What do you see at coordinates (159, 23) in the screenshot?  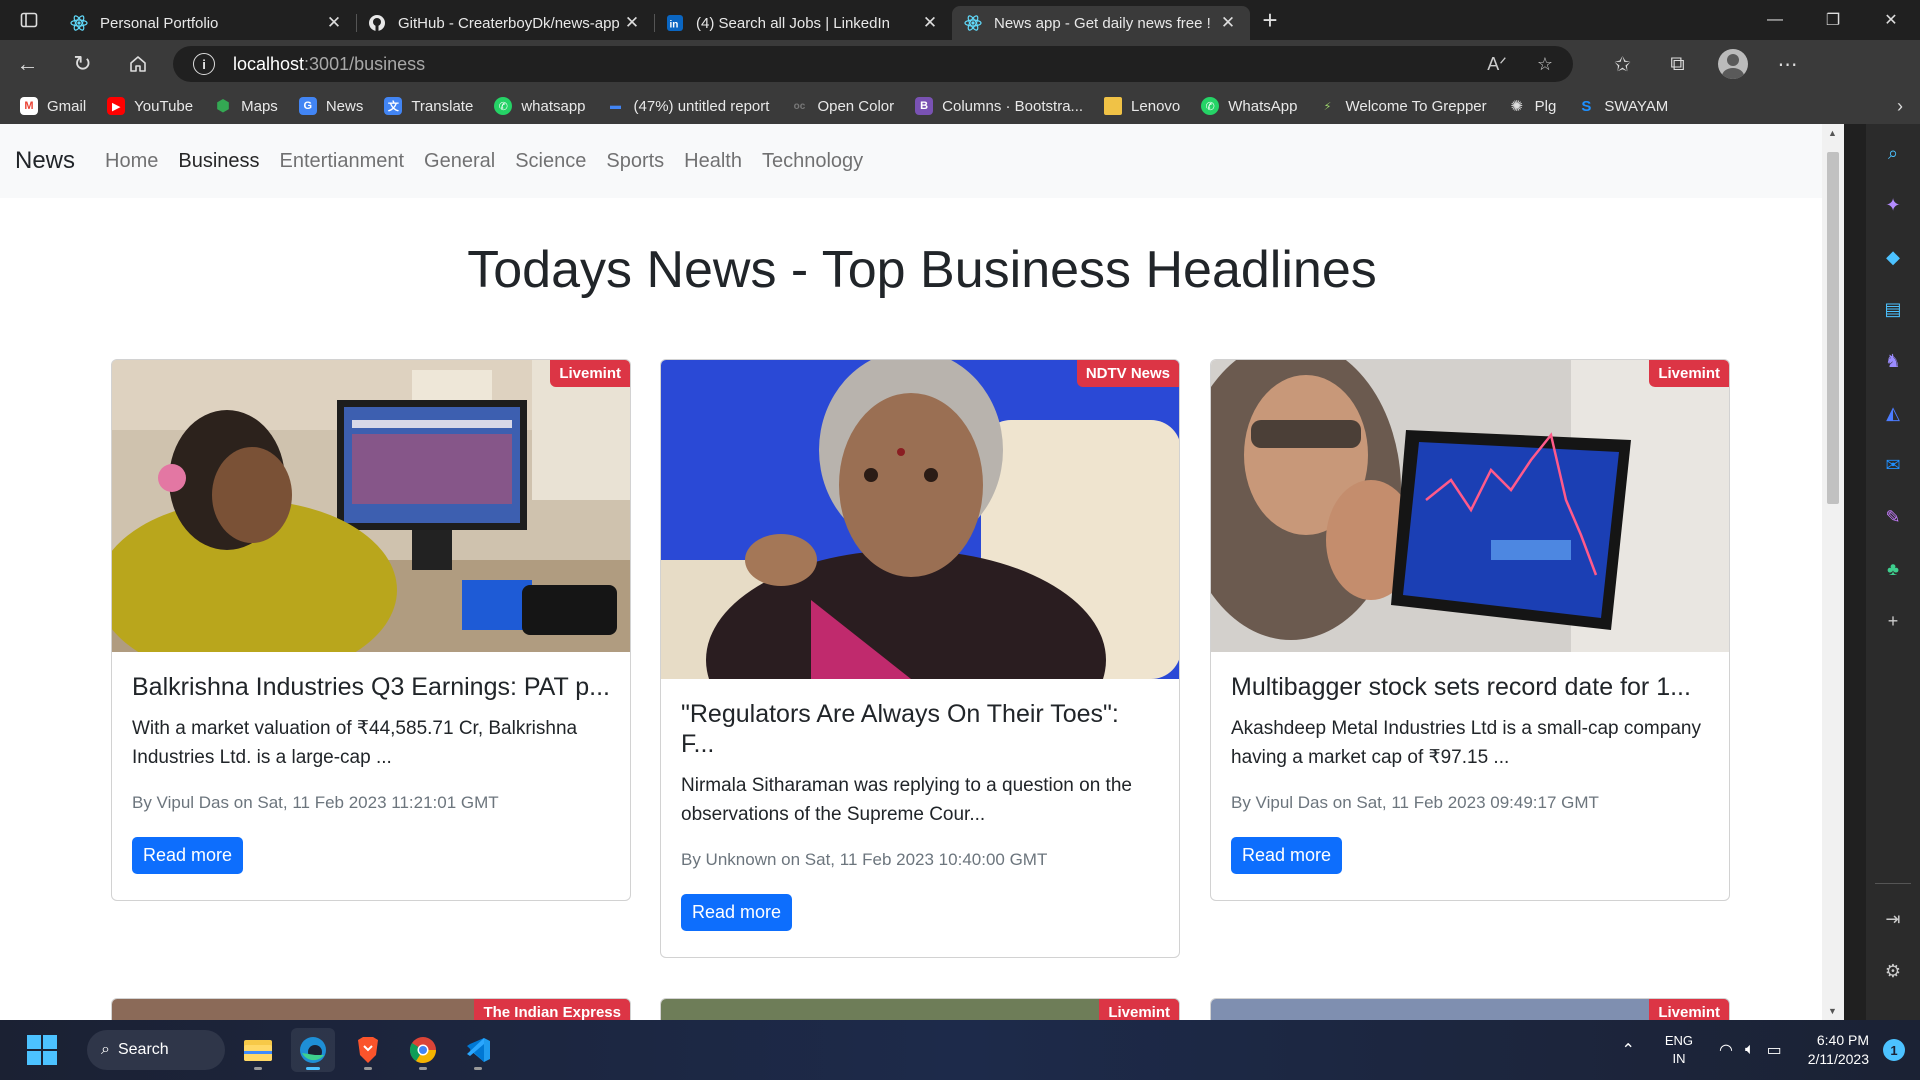 I see `tab-title: Personal Portfolio` at bounding box center [159, 23].